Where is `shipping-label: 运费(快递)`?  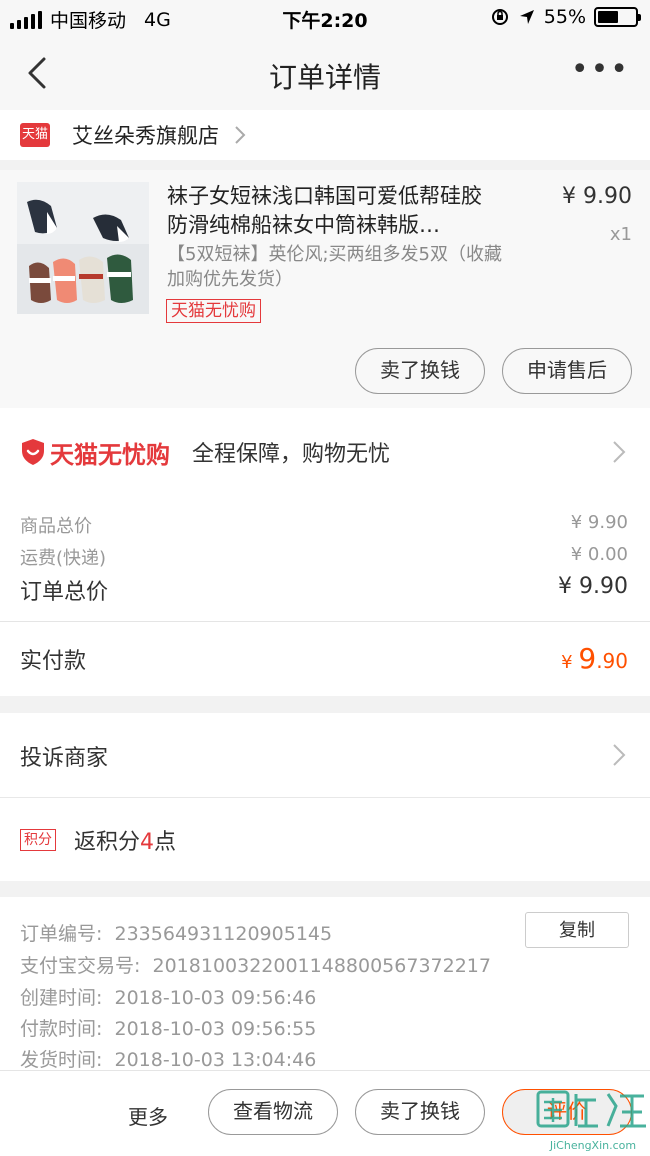 shipping-label: 运费(快递) is located at coordinates (63, 558).